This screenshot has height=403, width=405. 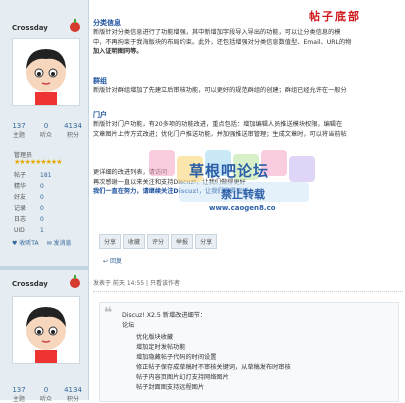 What do you see at coordinates (108, 313) in the screenshot?
I see `quote-mark-icon: ❝` at bounding box center [108, 313].